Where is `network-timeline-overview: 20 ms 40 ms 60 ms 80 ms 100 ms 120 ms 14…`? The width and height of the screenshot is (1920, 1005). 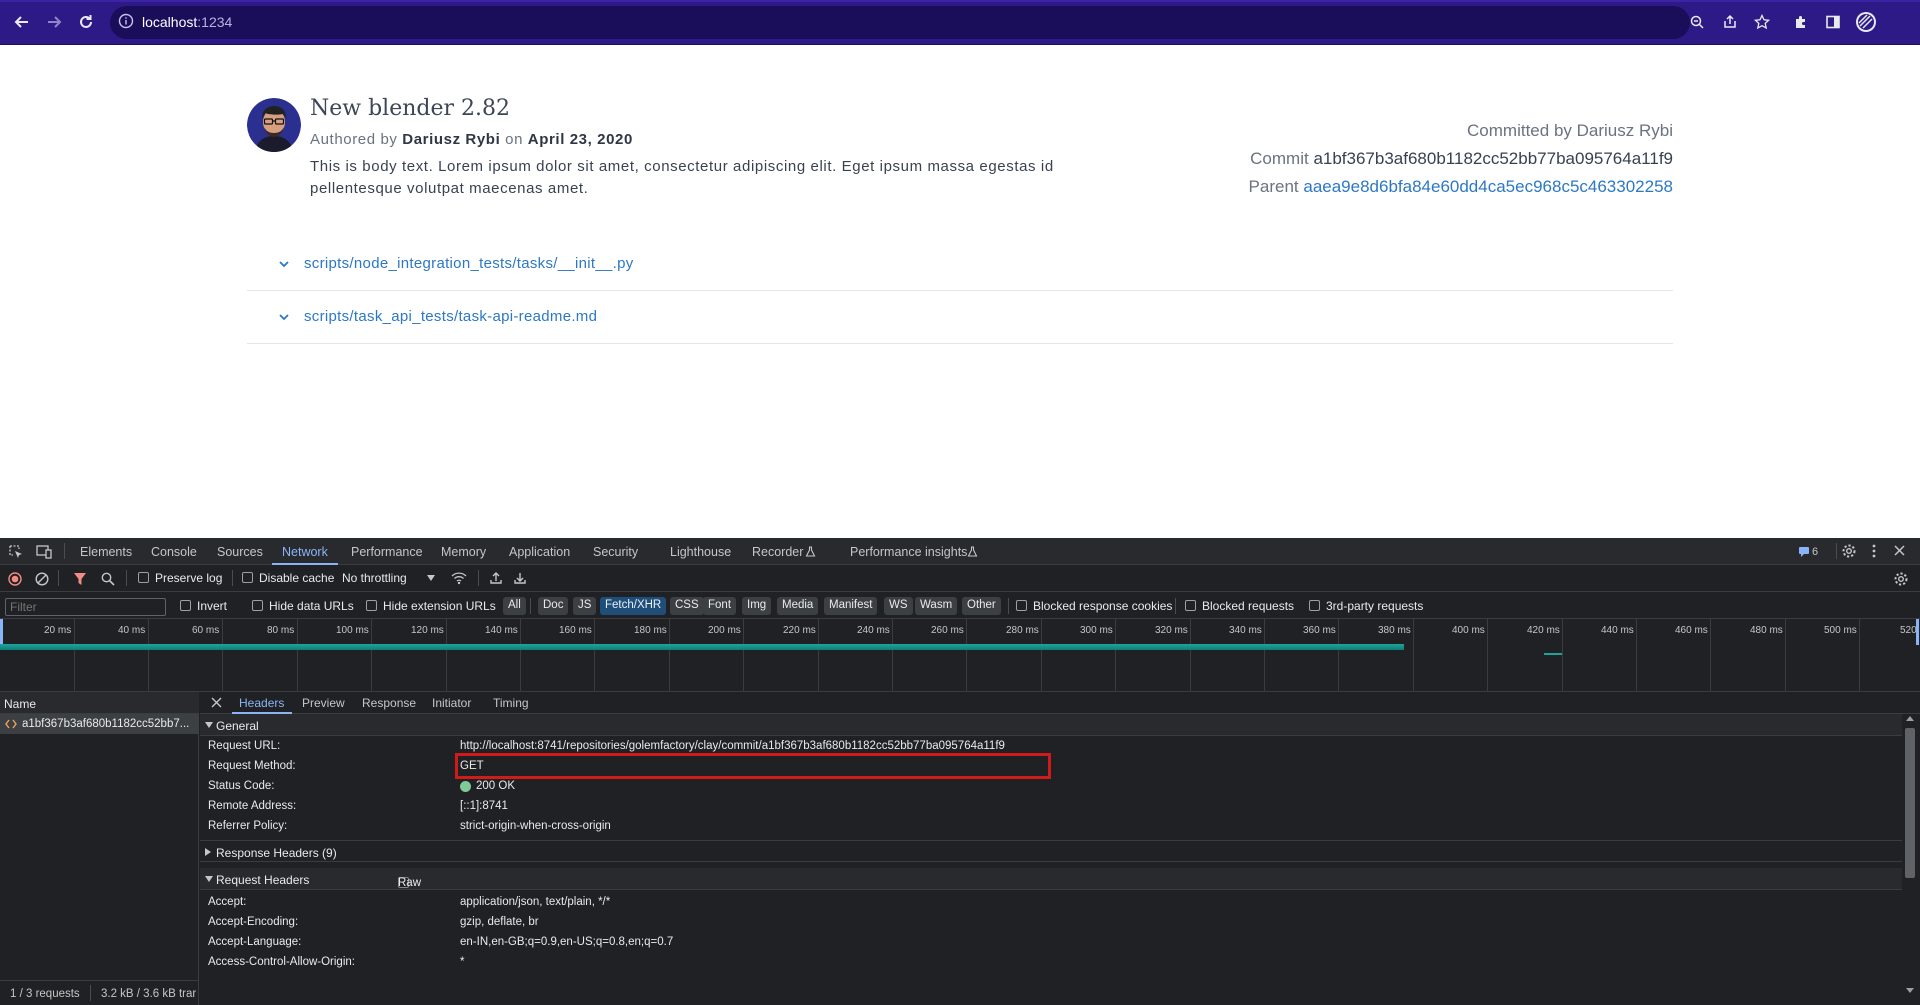 network-timeline-overview: 20 ms 40 ms 60 ms 80 ms 100 ms 120 ms 14… is located at coordinates (960, 655).